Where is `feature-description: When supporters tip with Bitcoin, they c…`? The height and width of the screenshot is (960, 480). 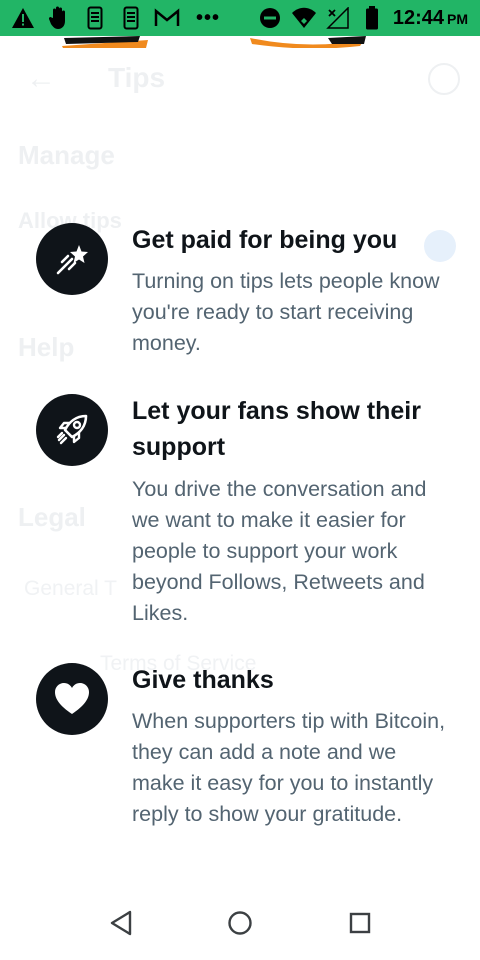 feature-description: When supporters tip with Bitcoin, they c… is located at coordinates (289, 767).